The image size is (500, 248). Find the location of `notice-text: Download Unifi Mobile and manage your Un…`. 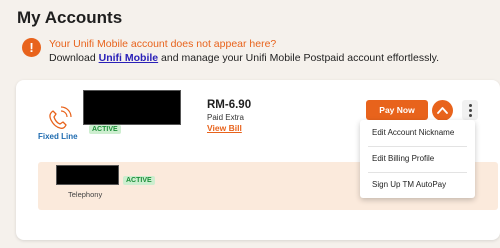

notice-text: Download Unifi Mobile and manage your Un… is located at coordinates (244, 58).